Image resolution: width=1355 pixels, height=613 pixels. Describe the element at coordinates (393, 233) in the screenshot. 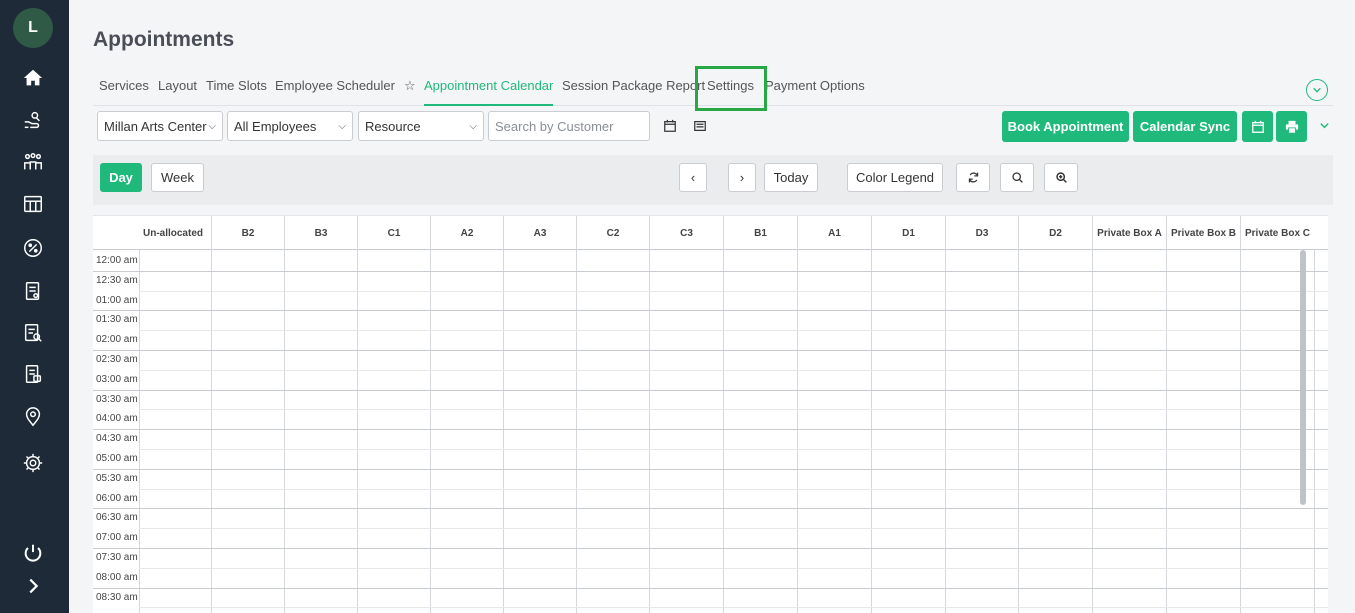

I see `column-header: C1` at that location.